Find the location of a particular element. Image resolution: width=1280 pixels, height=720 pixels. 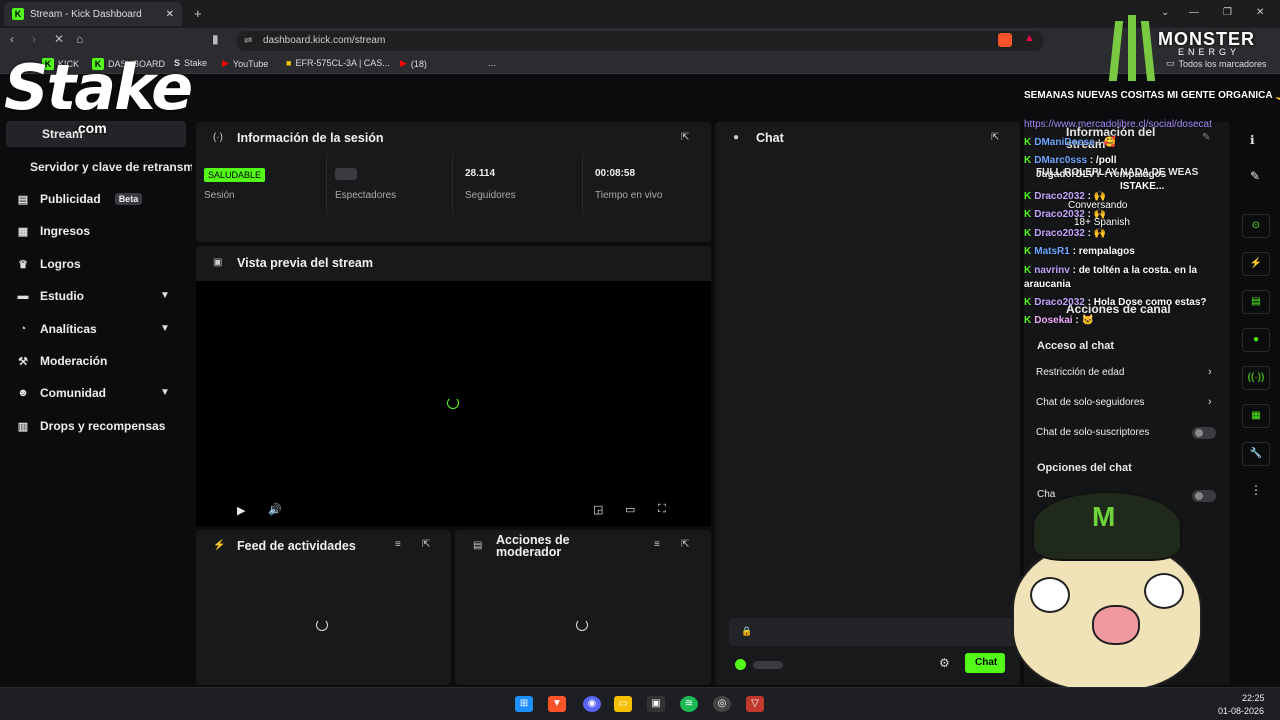

stat-session: SALUDABLE Sesión is located at coordinates (261, 184).